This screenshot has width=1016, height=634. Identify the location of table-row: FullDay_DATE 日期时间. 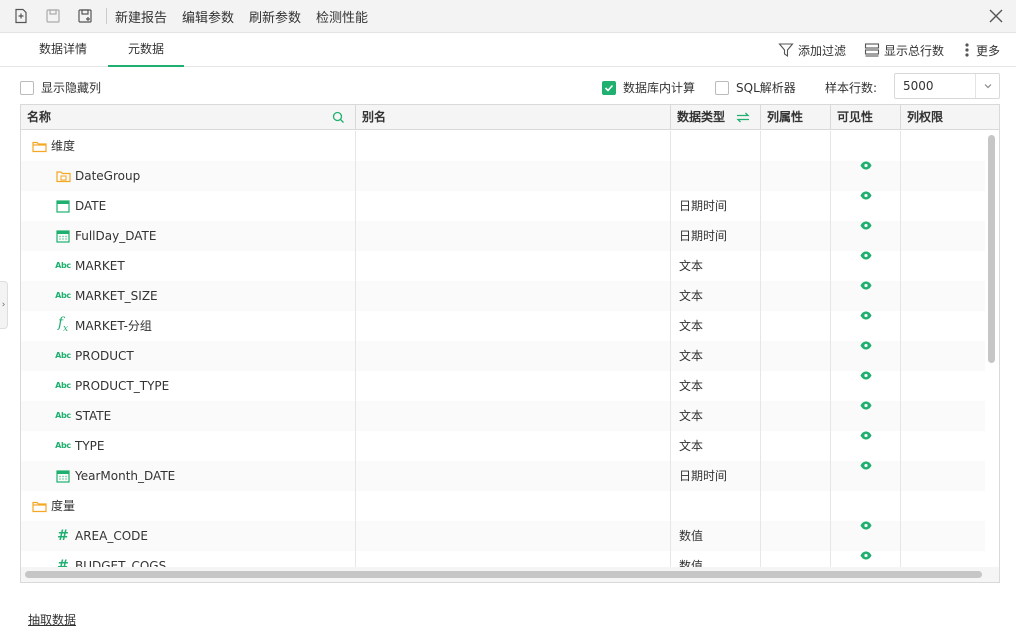
(503, 236).